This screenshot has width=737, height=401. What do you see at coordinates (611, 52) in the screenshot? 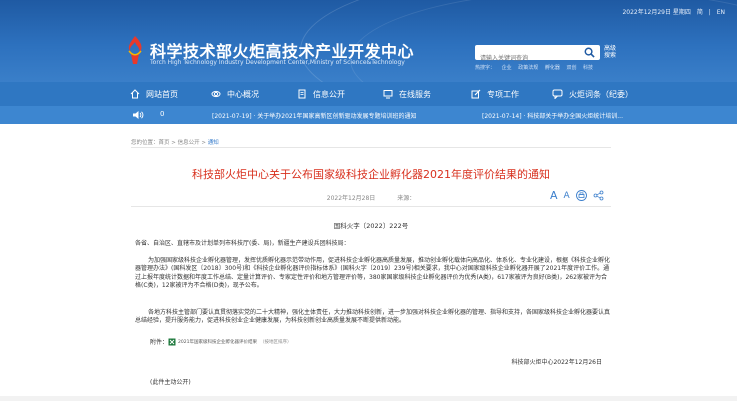
I see `advanced-search-link: 高级搜索` at bounding box center [611, 52].